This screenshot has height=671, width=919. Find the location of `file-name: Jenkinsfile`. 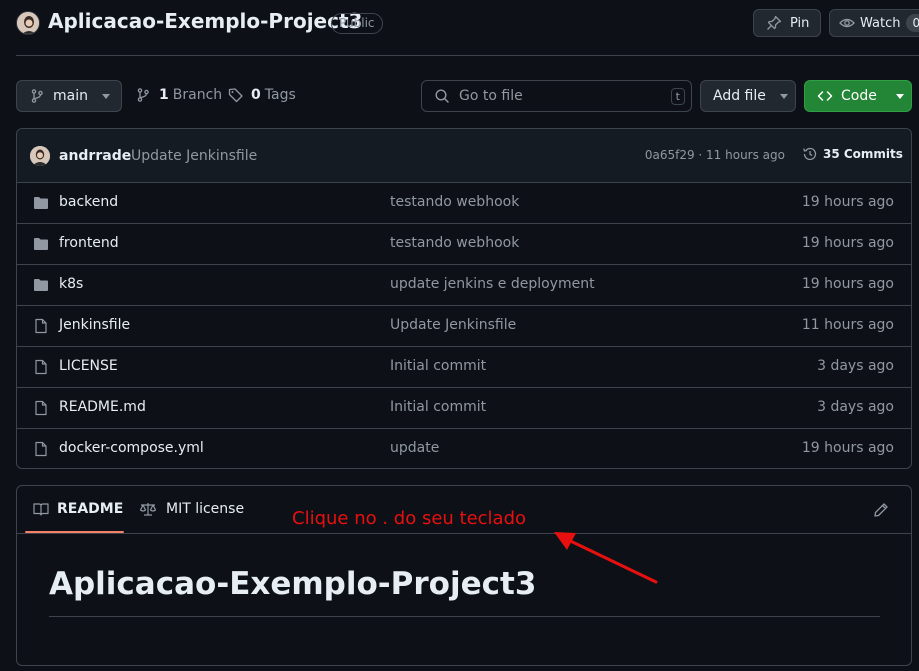

file-name: Jenkinsfile is located at coordinates (94, 325).